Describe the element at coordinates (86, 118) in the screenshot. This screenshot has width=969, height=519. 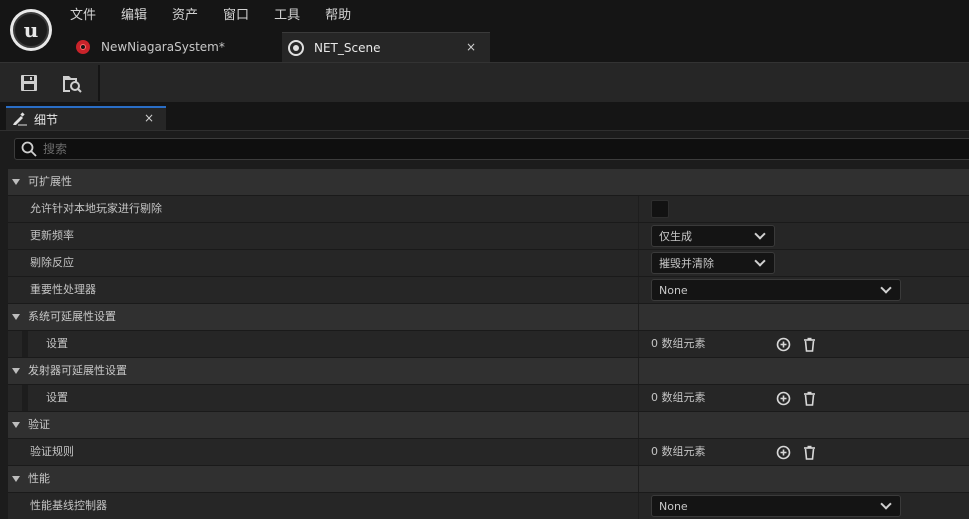
I see `tab-details: 细节 ×` at that location.